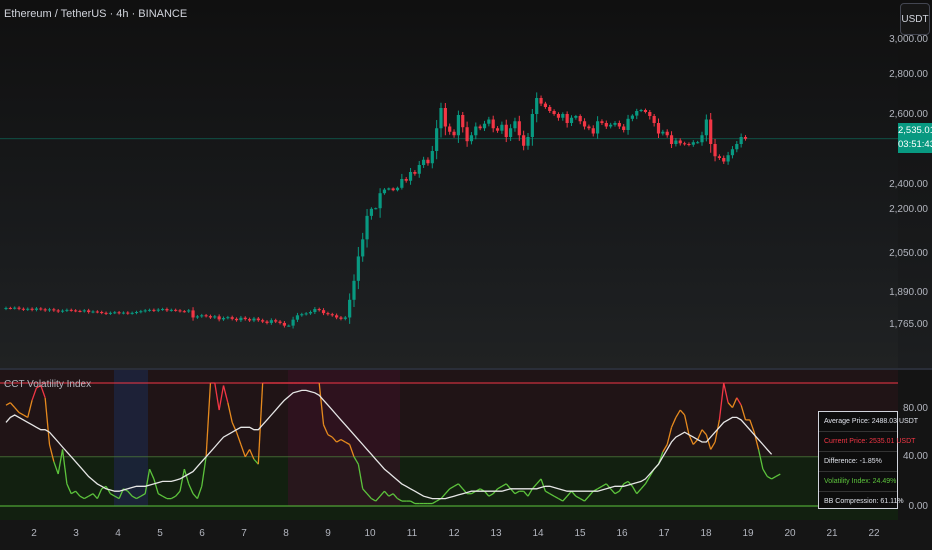 The width and height of the screenshot is (932, 550). Describe the element at coordinates (908, 209) in the screenshot. I see `price-label: 2,200.00` at that location.